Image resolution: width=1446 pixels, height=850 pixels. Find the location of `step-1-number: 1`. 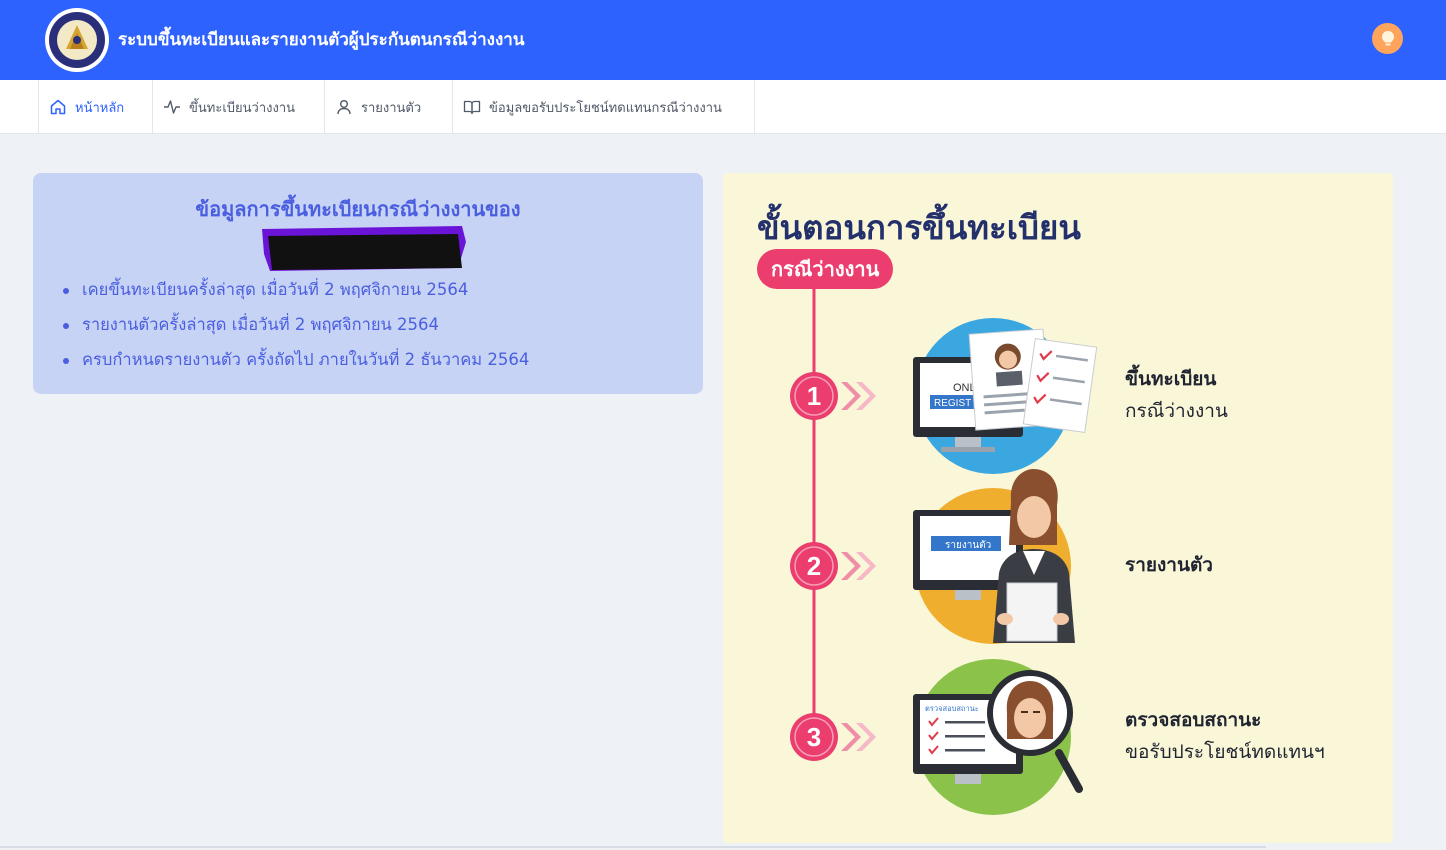

step-1-number: 1 is located at coordinates (814, 396).